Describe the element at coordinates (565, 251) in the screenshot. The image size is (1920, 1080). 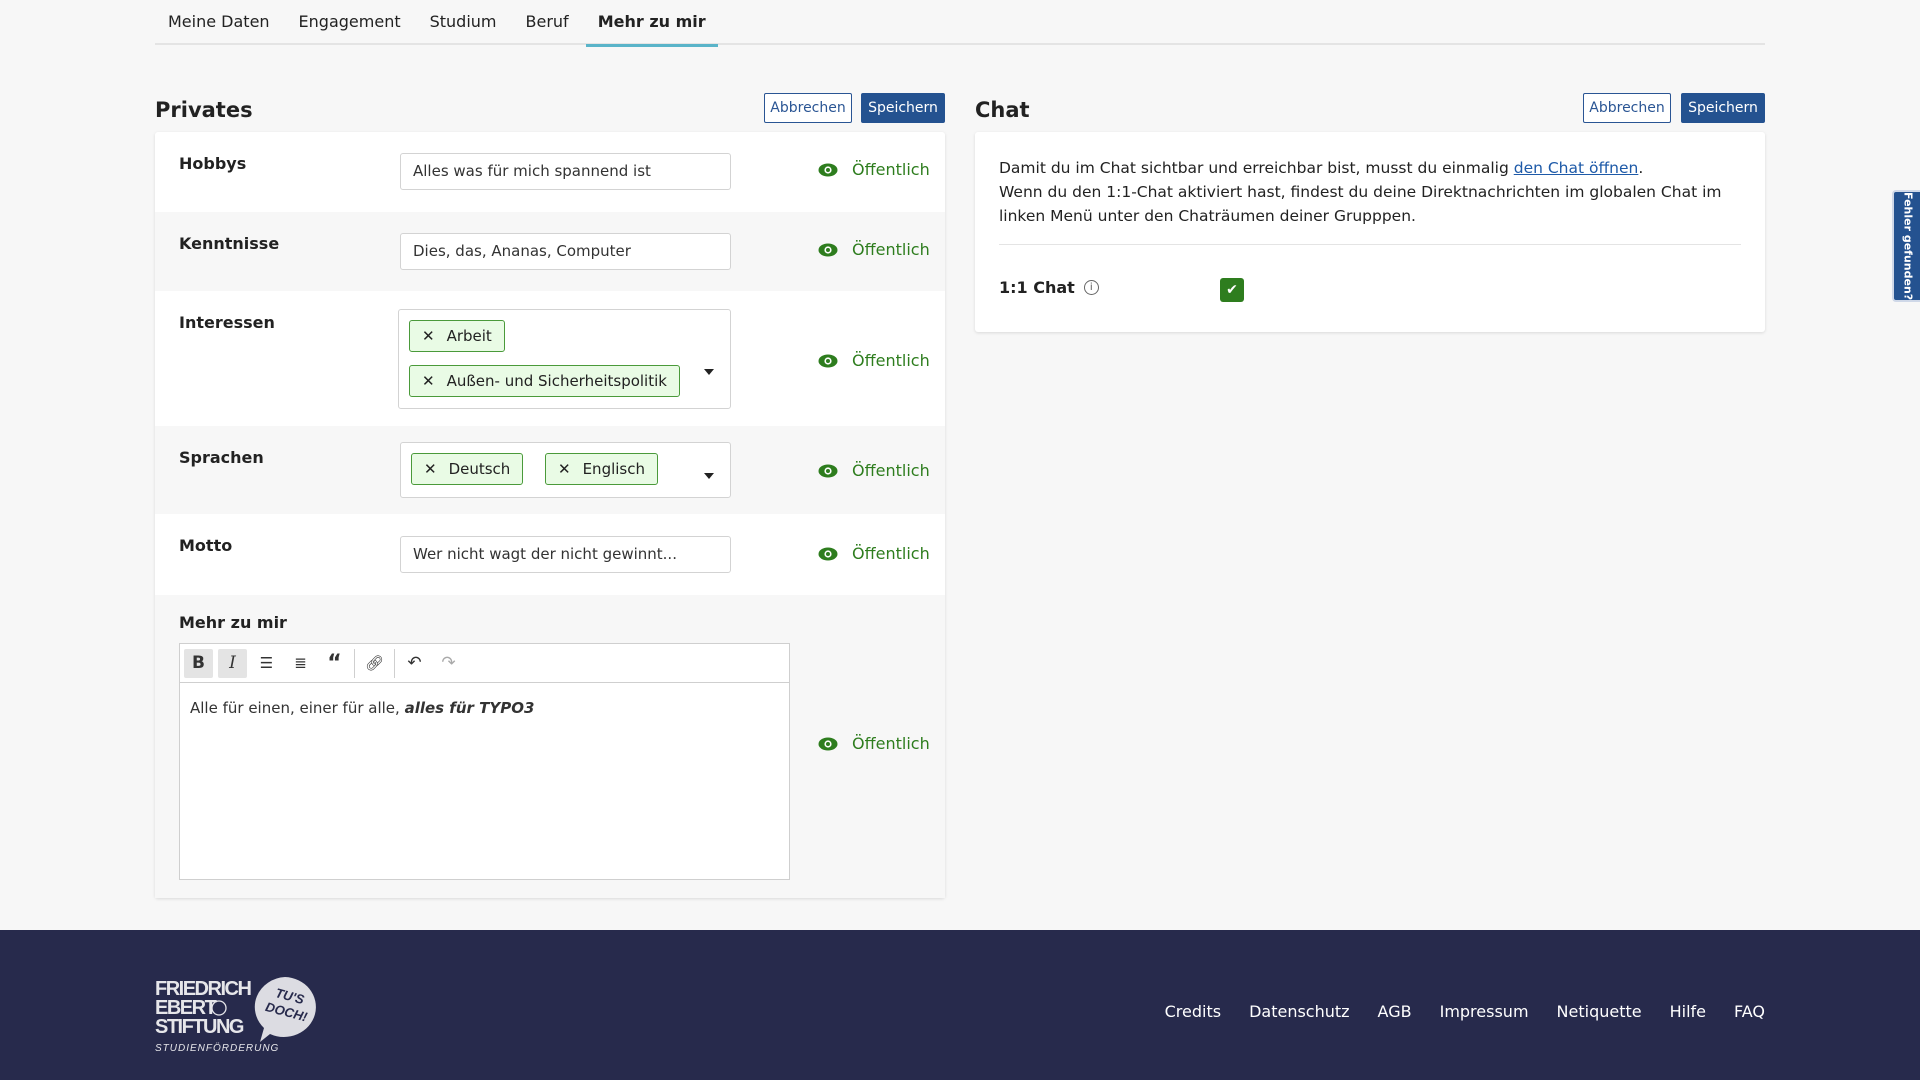
I see `kenntnisse-input: Dies, das, Ananas, Computer` at that location.